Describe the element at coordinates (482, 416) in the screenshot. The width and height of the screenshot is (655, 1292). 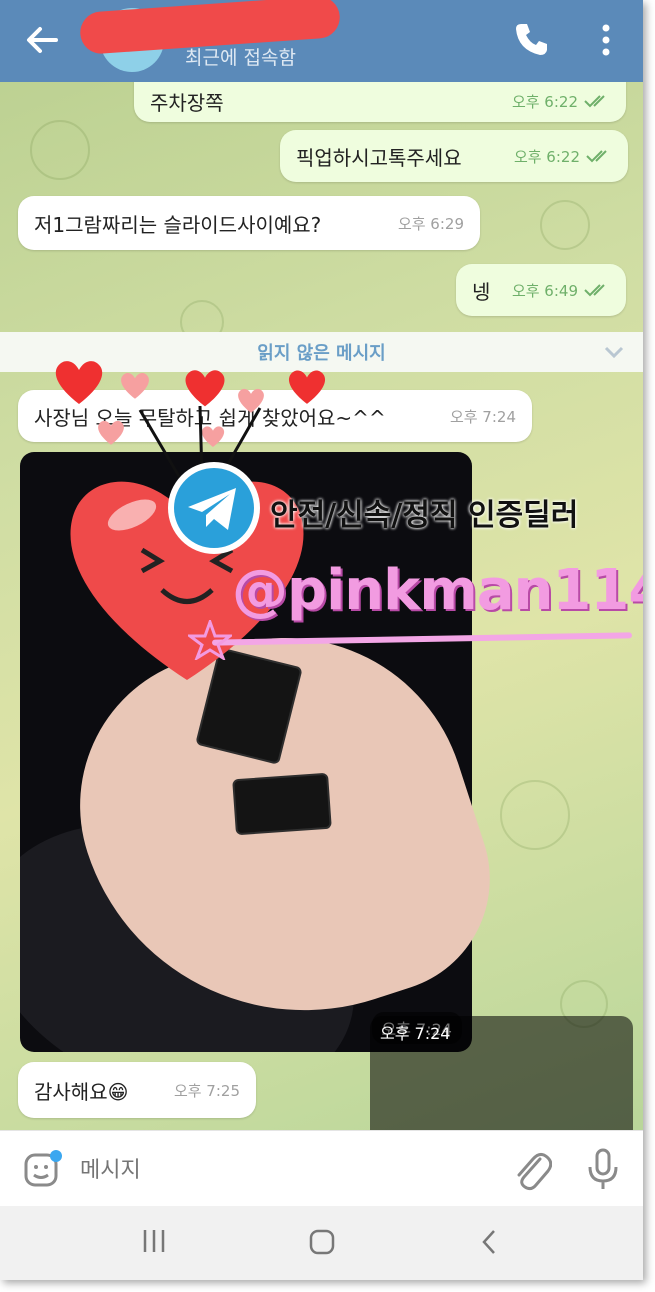
I see `message-time: 오후 7:24` at that location.